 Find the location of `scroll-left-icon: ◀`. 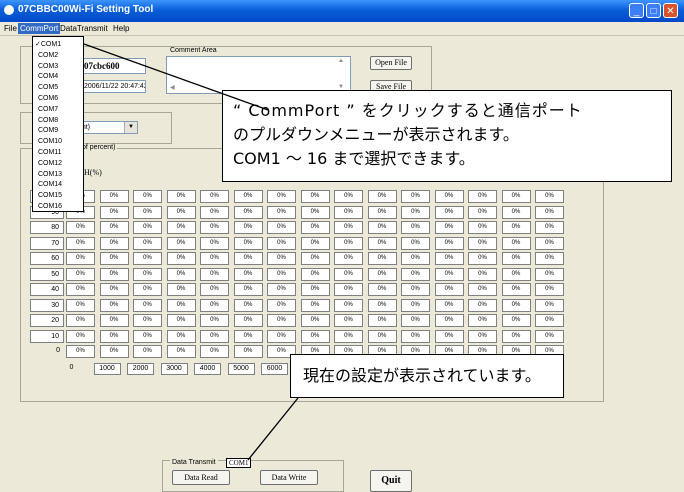

scroll-left-icon: ◀ is located at coordinates (172, 87).